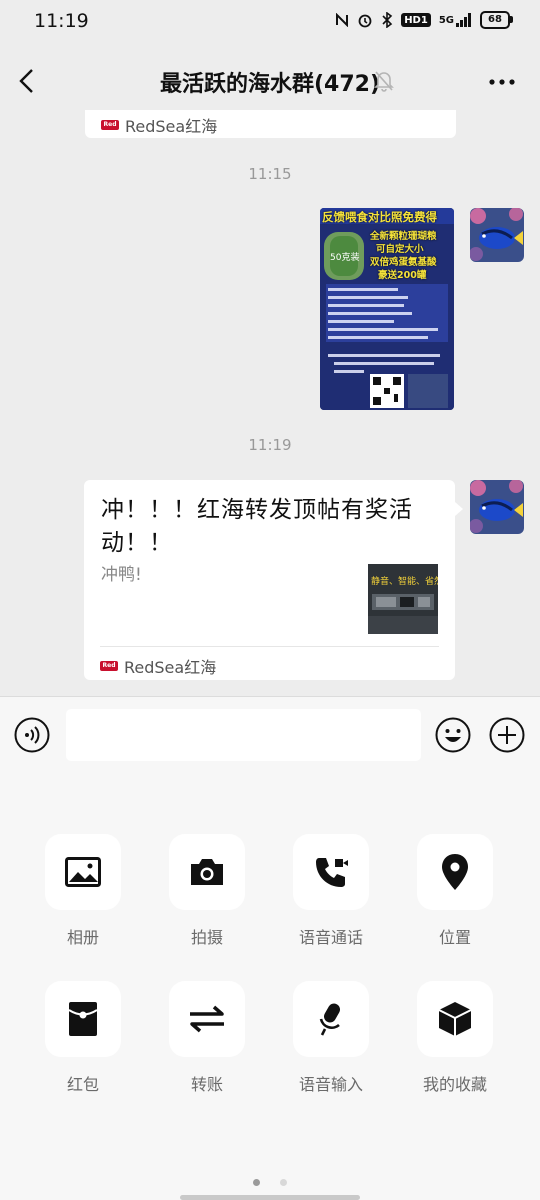 The height and width of the screenshot is (1200, 540). What do you see at coordinates (403, 236) in the screenshot?
I see `poster-line-1: 全新颗粒珊瑚粮` at bounding box center [403, 236].